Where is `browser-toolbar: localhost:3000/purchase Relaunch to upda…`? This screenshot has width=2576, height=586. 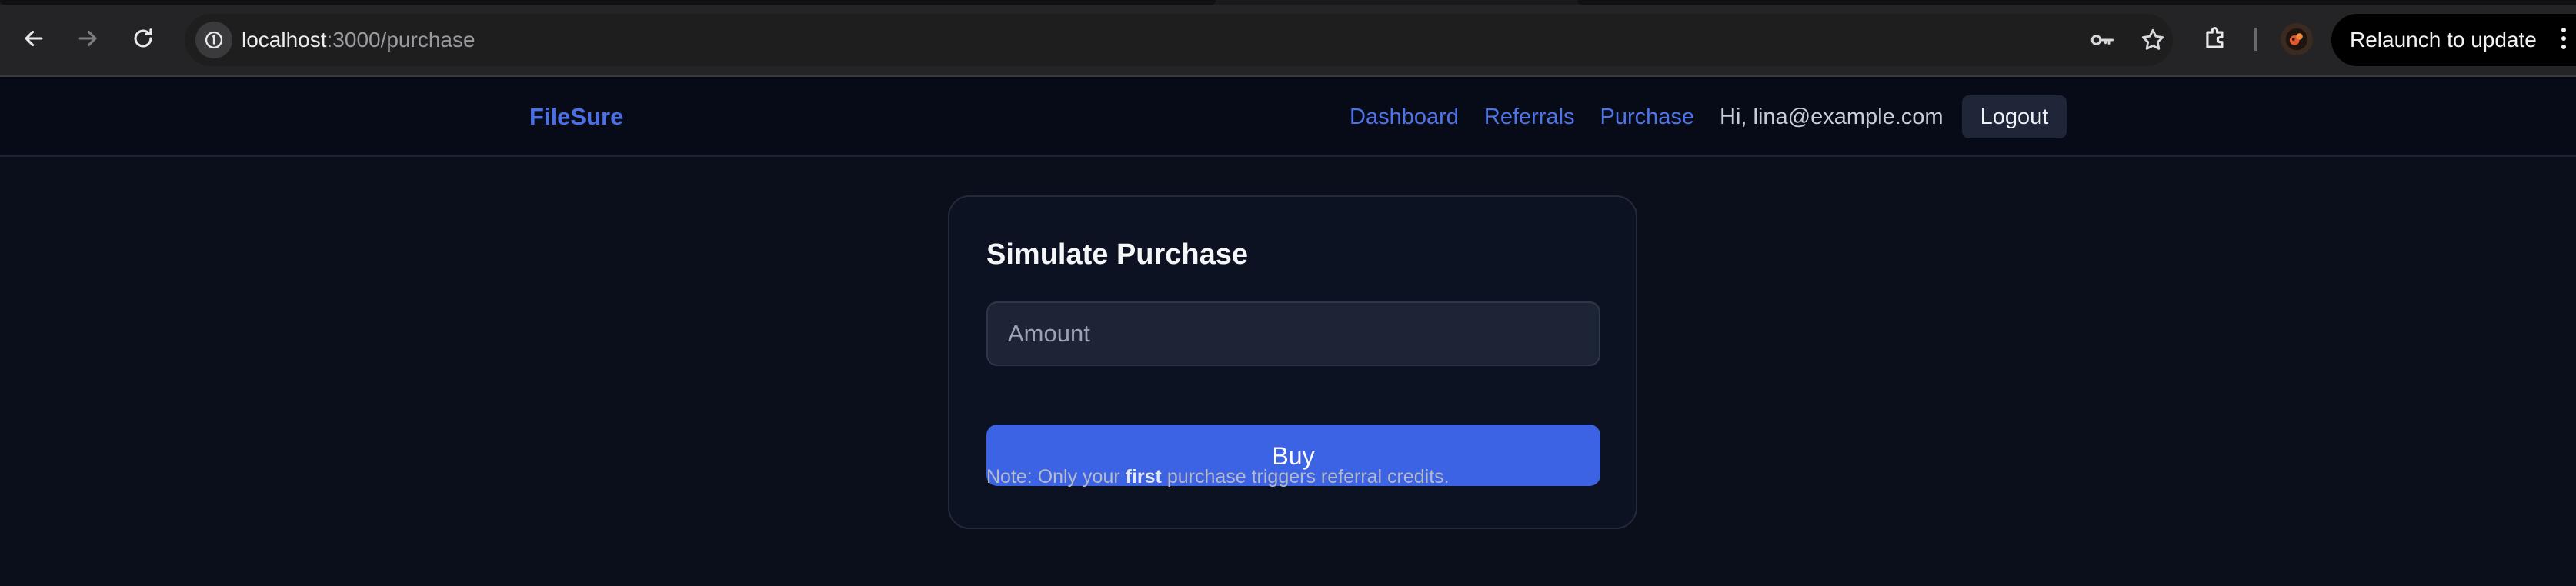
browser-toolbar: localhost:3000/purchase Relaunch to upda… is located at coordinates (1288, 38).